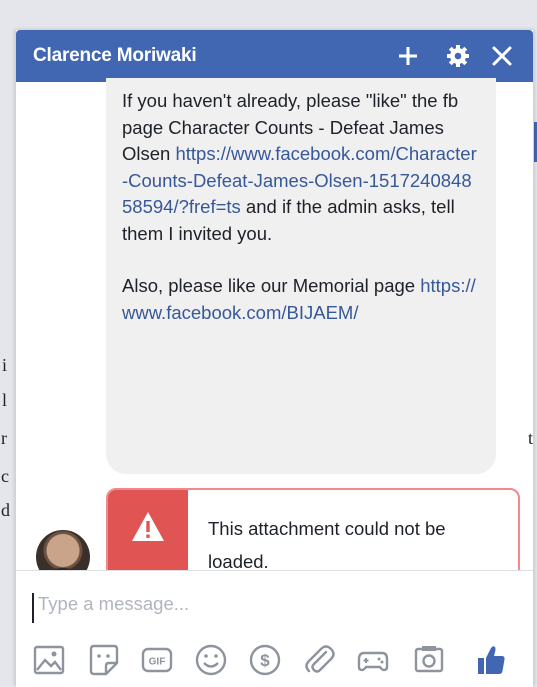  I want to click on background-text-fragment: i, so click(5, 365).